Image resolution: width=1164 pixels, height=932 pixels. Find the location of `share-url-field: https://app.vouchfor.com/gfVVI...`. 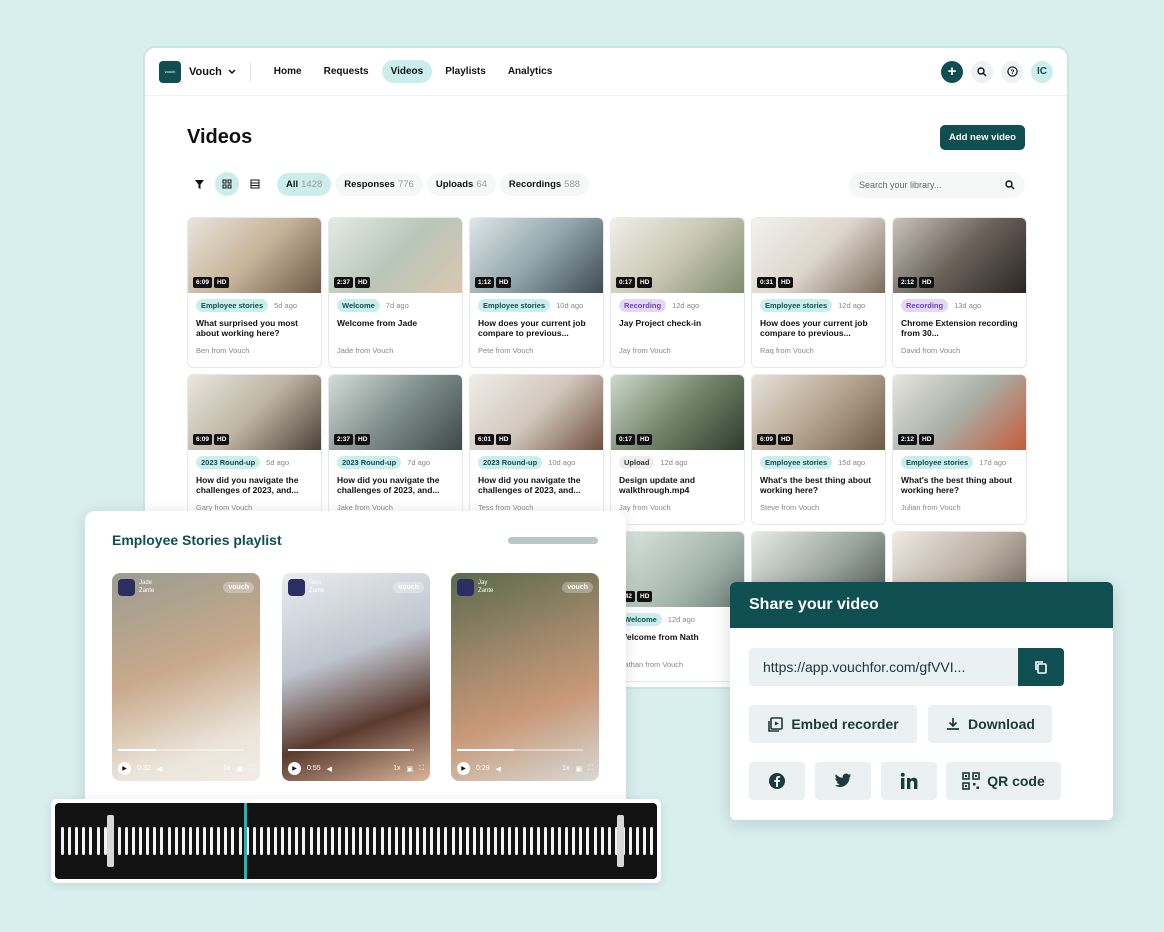

share-url-field: https://app.vouchfor.com/gfVVI... is located at coordinates (883, 667).